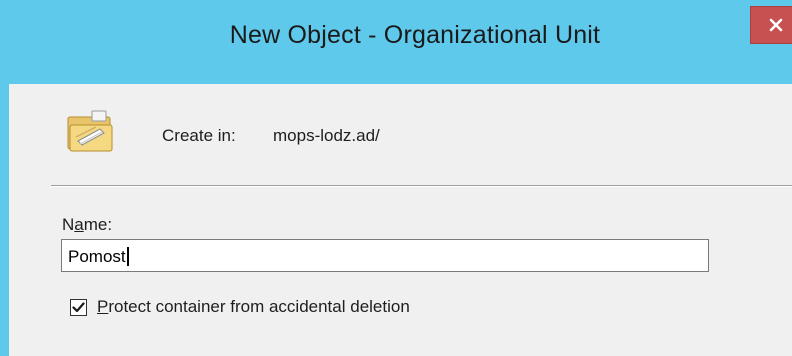 Image resolution: width=792 pixels, height=356 pixels. What do you see at coordinates (97, 257) in the screenshot?
I see `name-input-value: Pomost` at bounding box center [97, 257].